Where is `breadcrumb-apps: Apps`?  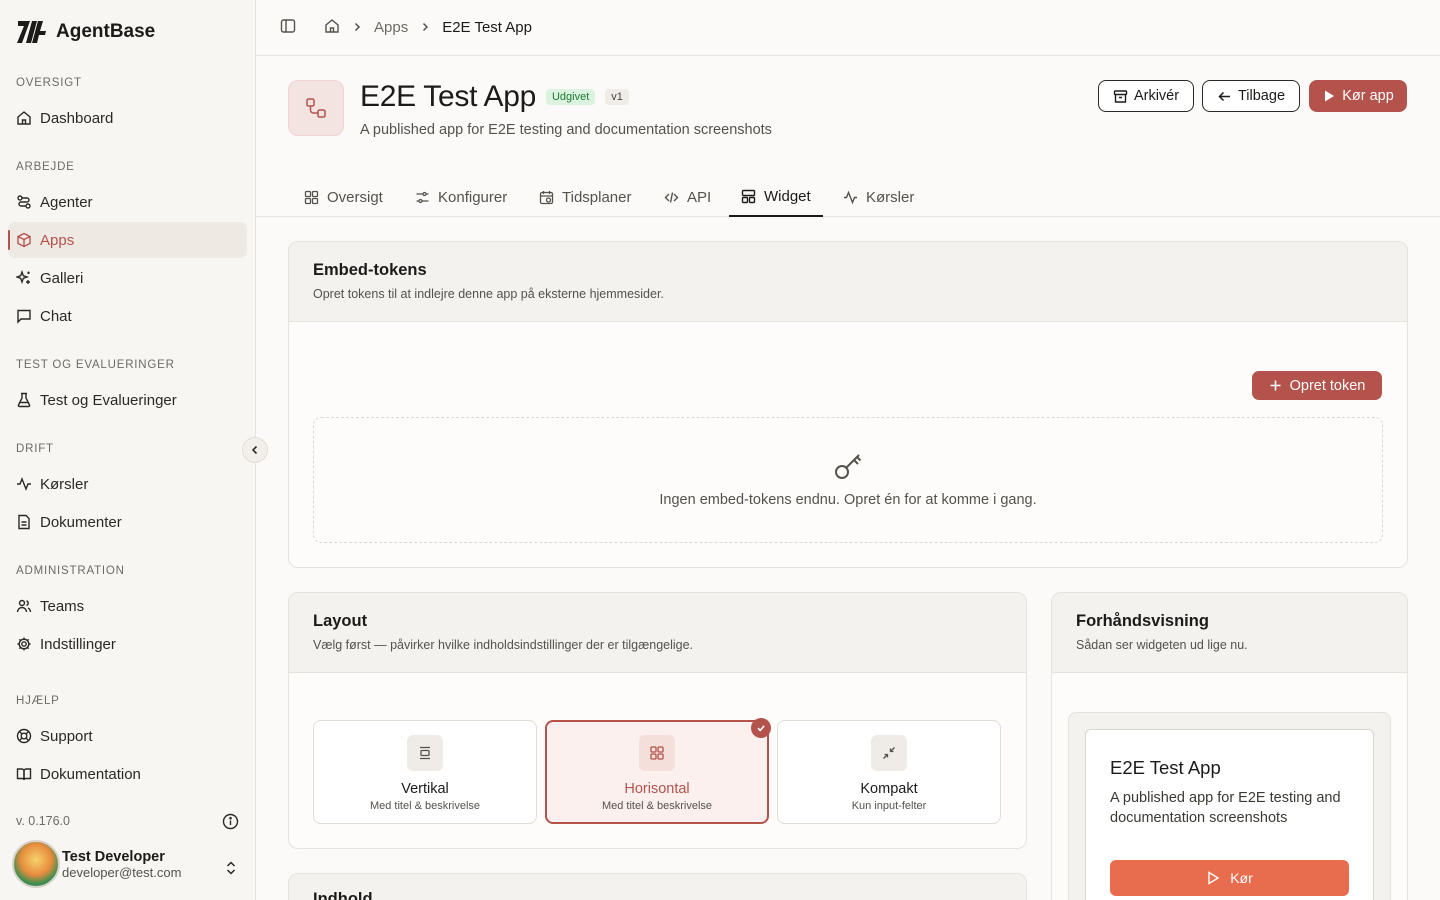
breadcrumb-apps: Apps is located at coordinates (391, 27).